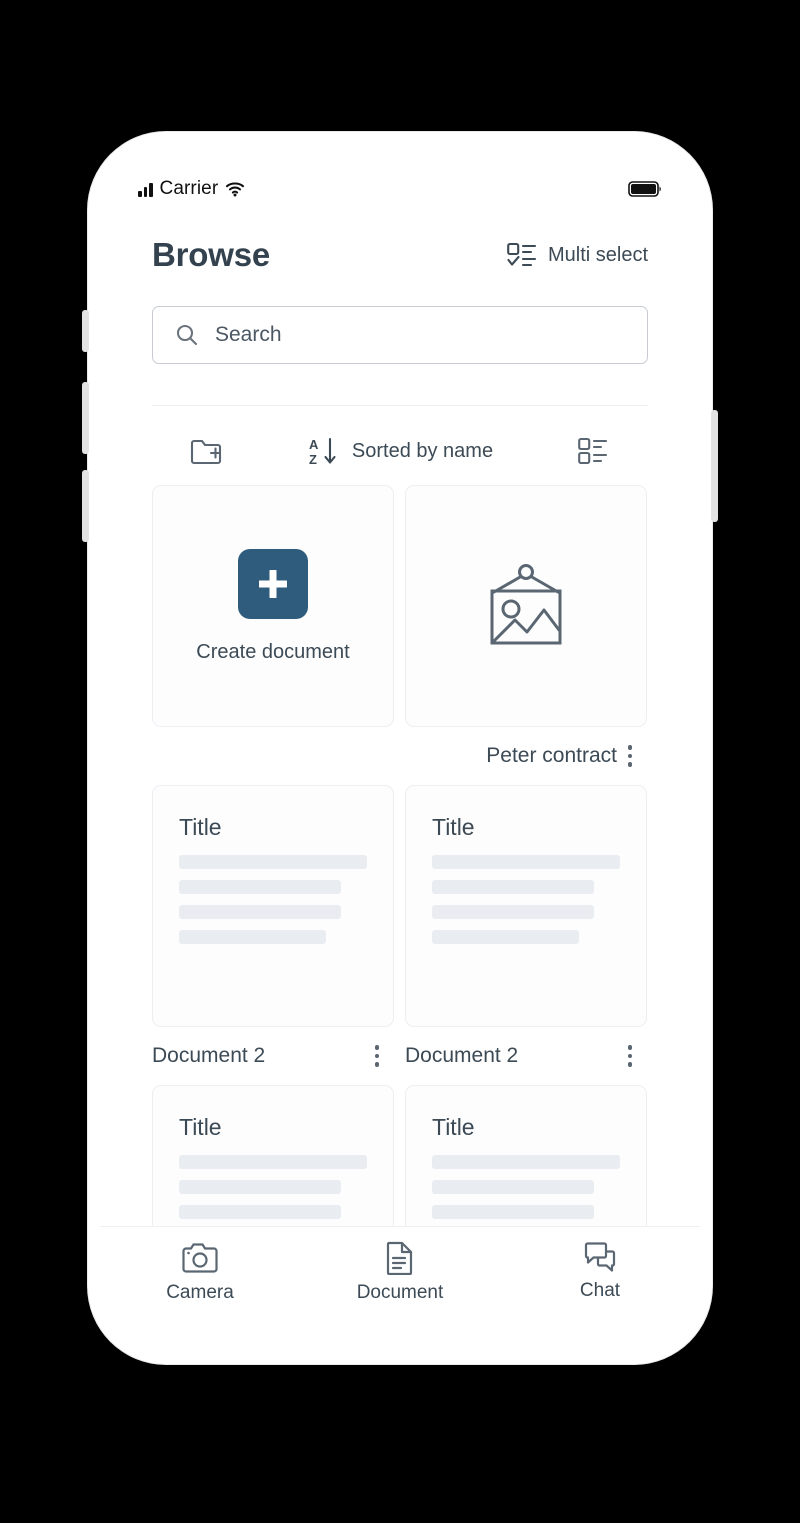 The image size is (800, 1523). I want to click on sort-label: Sorted by name, so click(422, 450).